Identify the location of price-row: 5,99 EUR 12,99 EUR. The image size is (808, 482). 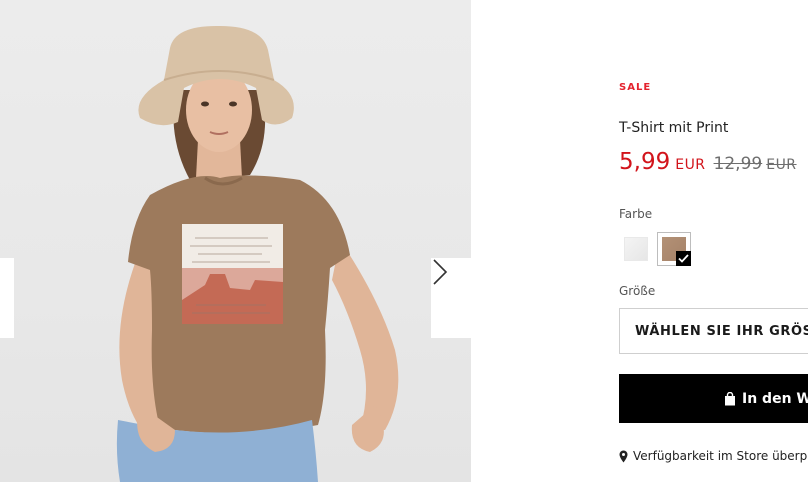
(708, 162).